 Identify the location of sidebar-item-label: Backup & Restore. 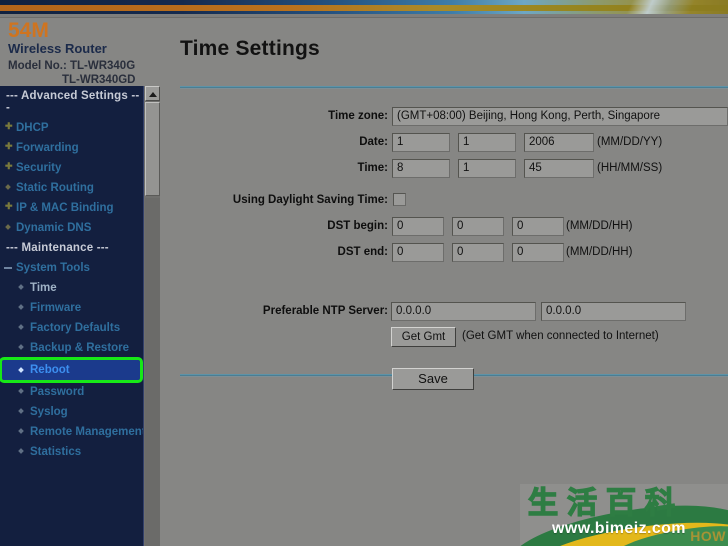
(80, 348).